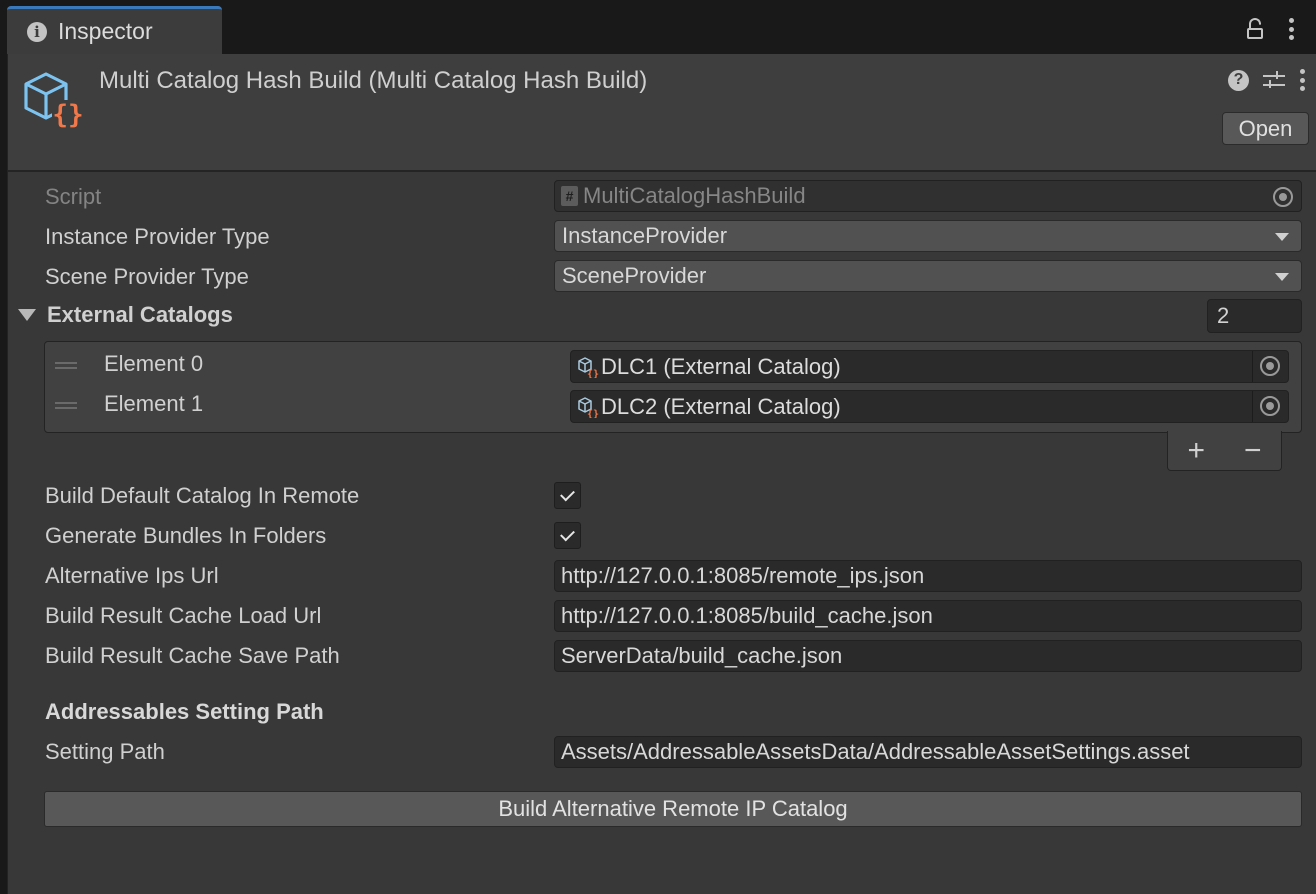 This screenshot has height=894, width=1316. I want to click on instance-provider-row: Instance Provider Type, so click(157, 237).